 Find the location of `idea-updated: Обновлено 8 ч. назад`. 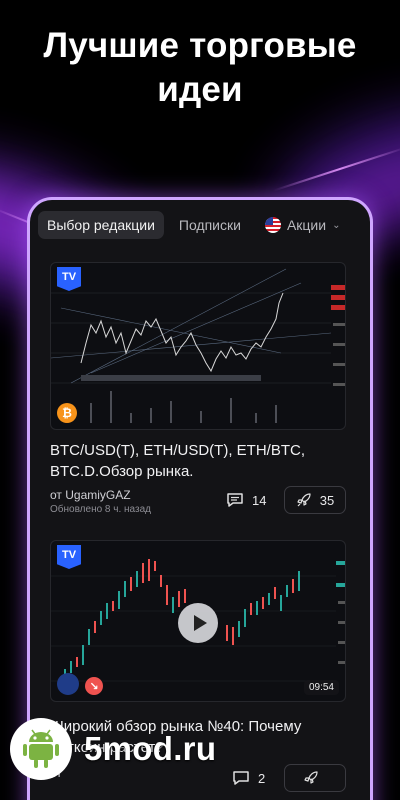

idea-updated: Обновлено 8 ч. назад is located at coordinates (100, 509).